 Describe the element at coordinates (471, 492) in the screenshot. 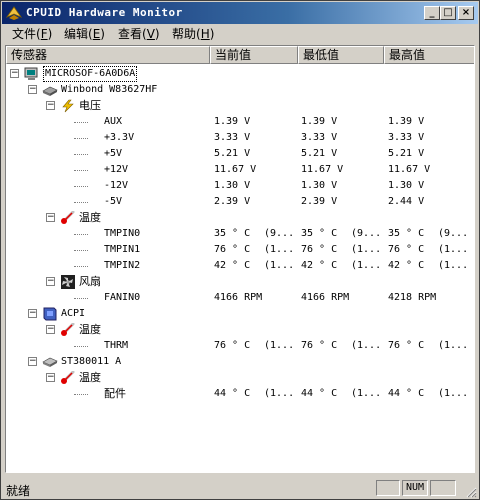

I see `resize-grip-icon` at that location.